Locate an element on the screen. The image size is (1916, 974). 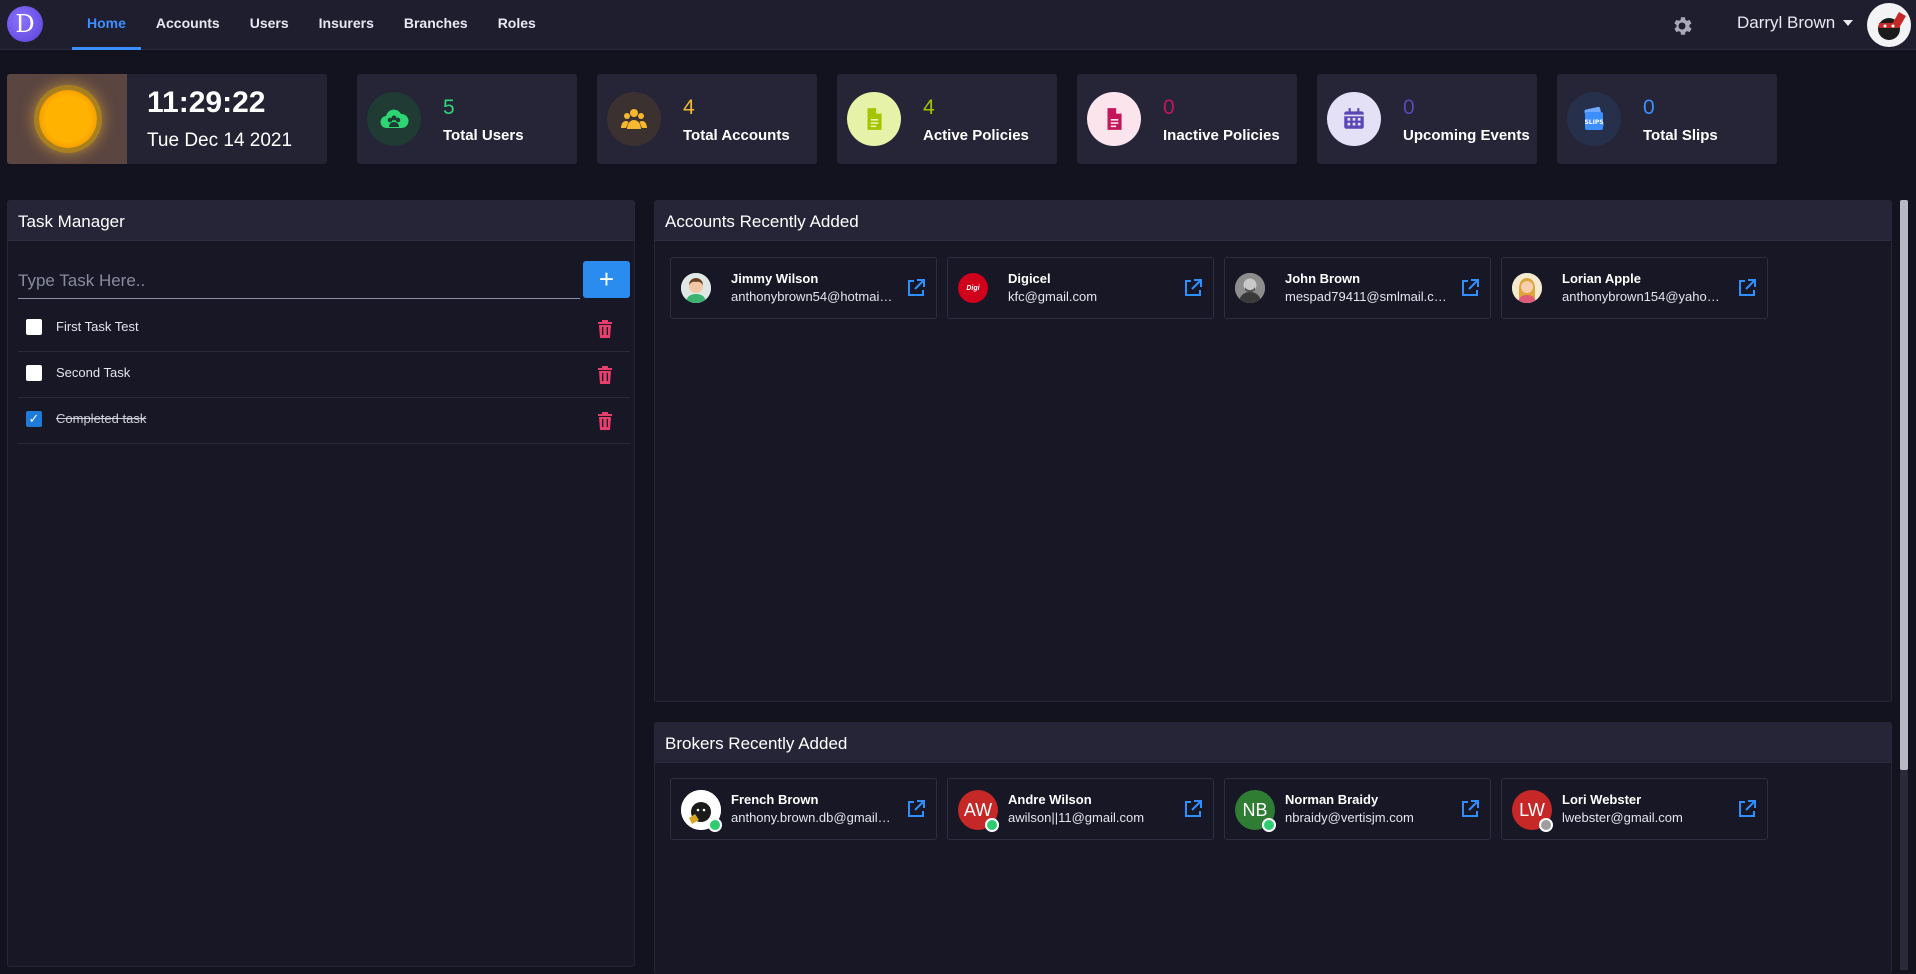
tab-insurers: Insurers is located at coordinates (346, 25).